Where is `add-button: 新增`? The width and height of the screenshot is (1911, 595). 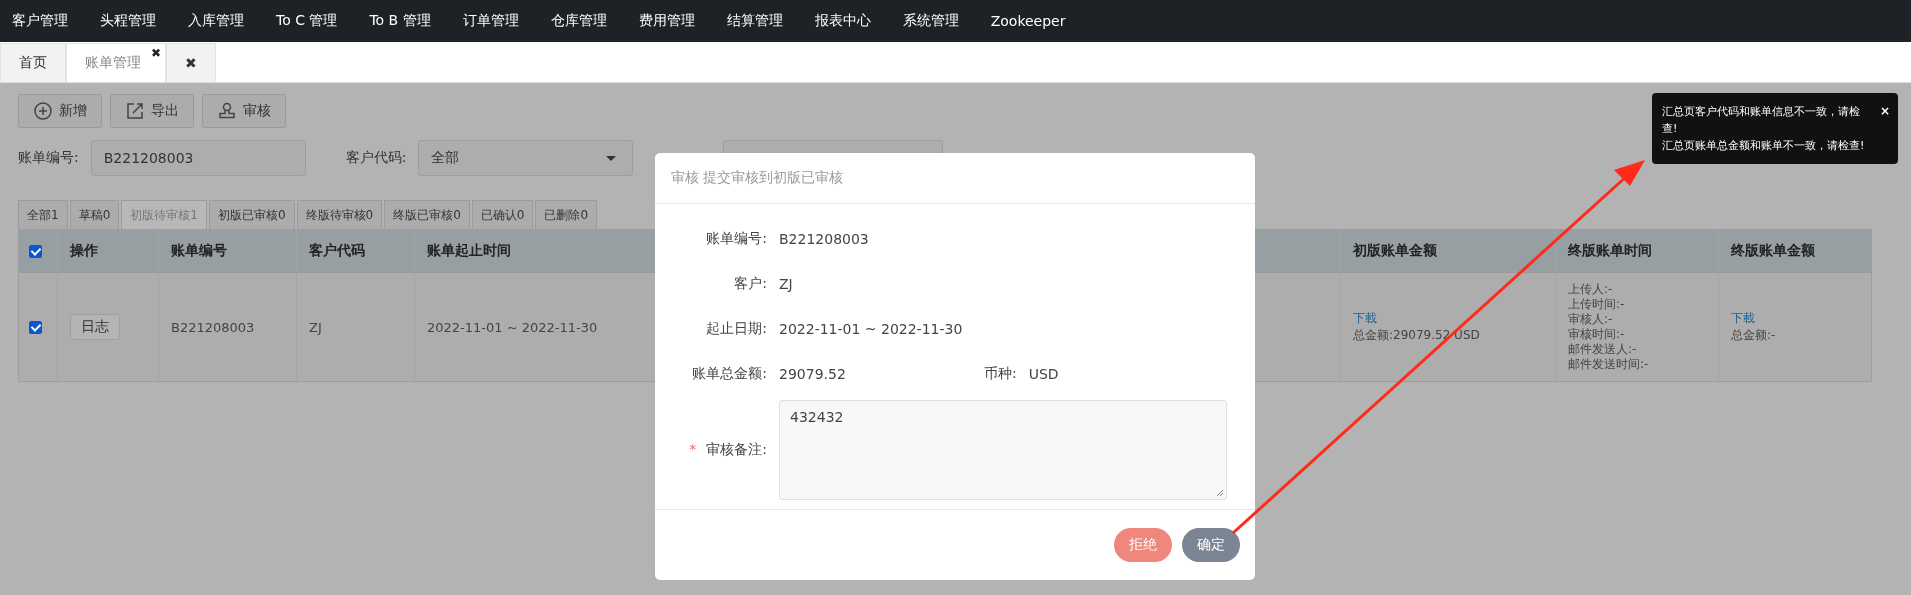 add-button: 新增 is located at coordinates (60, 111).